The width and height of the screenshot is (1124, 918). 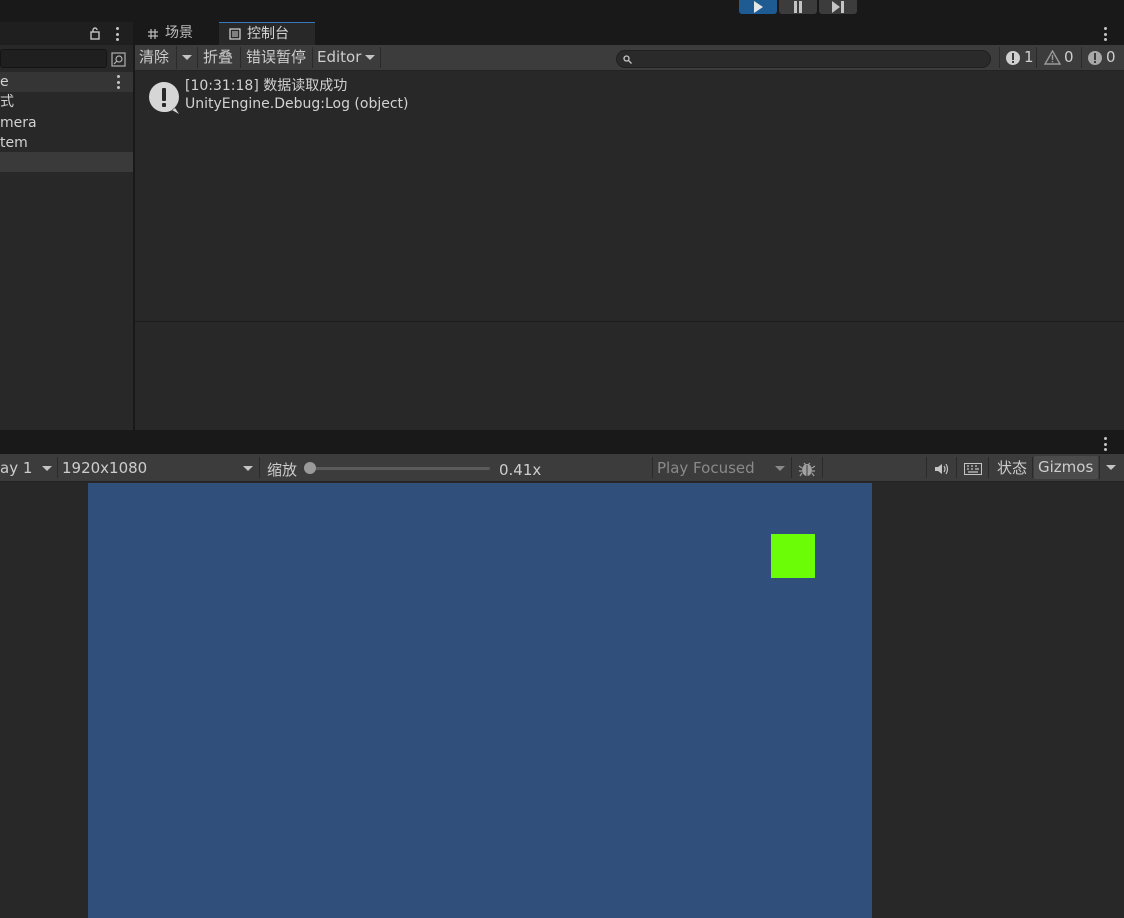 What do you see at coordinates (1111, 57) in the screenshot?
I see `info-count: 0` at bounding box center [1111, 57].